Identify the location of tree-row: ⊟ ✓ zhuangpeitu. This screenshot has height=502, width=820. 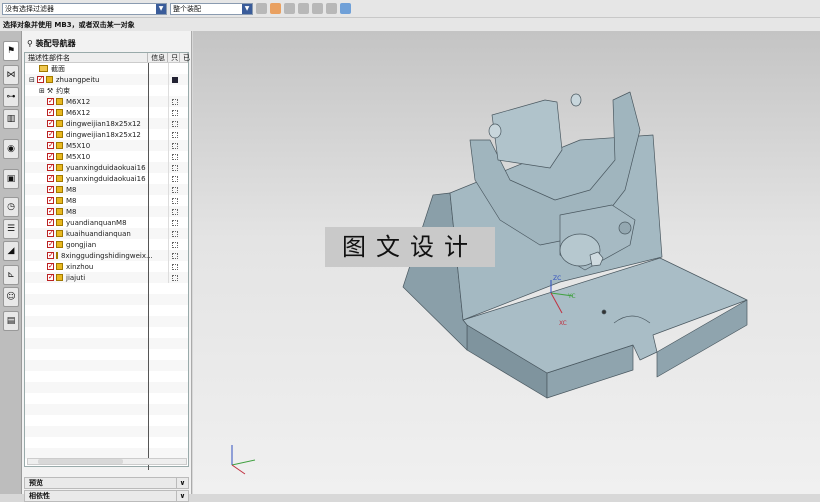
(106, 79).